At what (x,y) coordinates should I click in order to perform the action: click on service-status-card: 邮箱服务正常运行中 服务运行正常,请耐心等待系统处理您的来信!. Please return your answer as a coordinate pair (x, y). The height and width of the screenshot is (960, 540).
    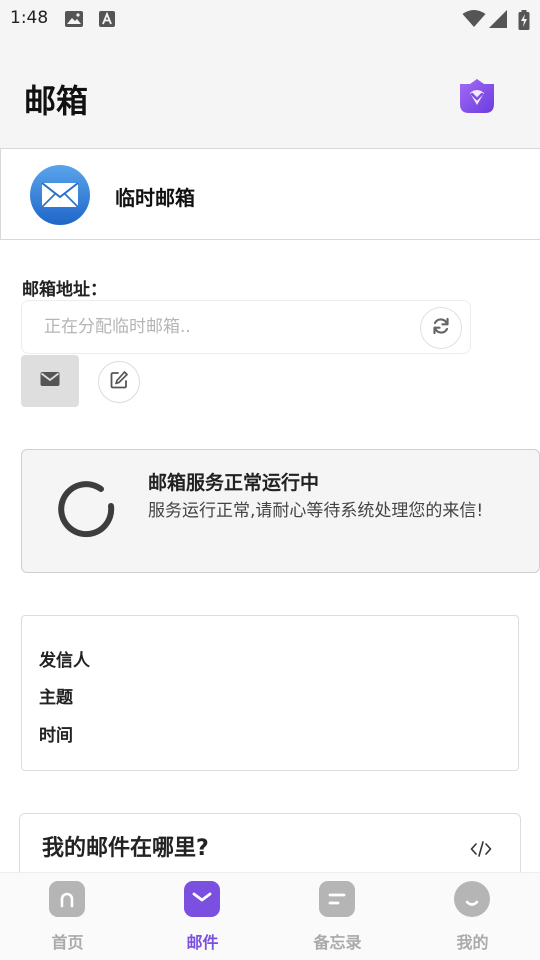
    Looking at the image, I should click on (280, 511).